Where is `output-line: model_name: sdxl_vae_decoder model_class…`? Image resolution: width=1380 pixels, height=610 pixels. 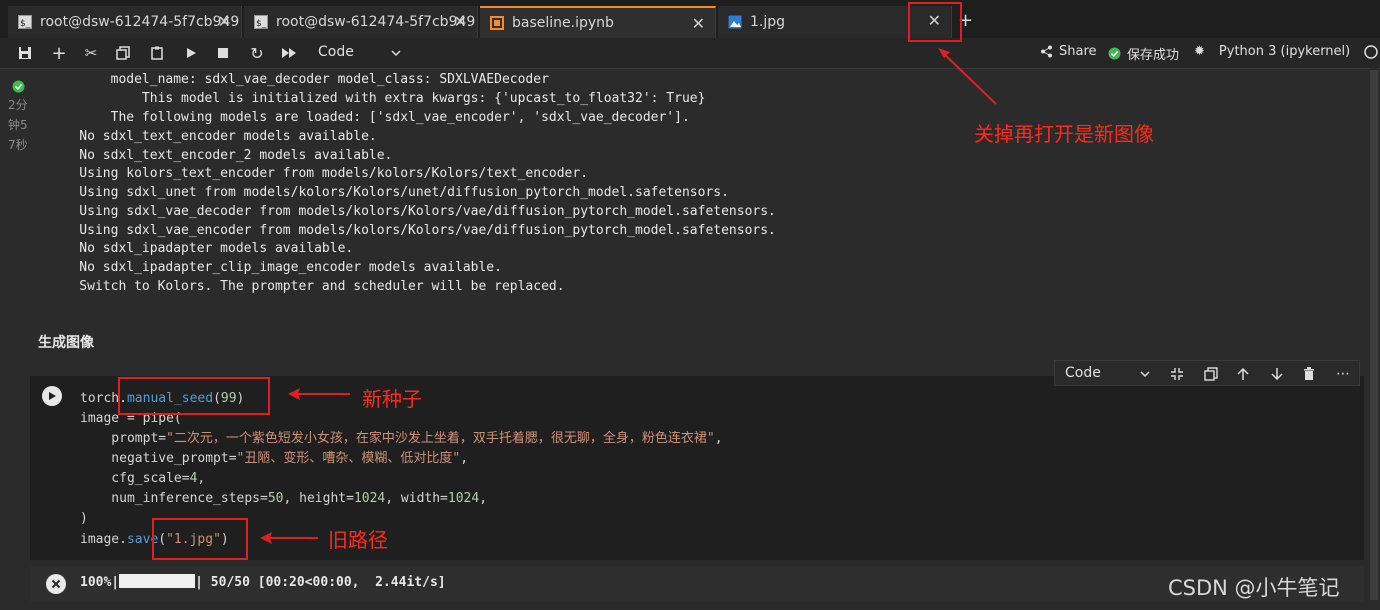
output-line: model_name: sdxl_vae_decoder model_class… is located at coordinates (298, 79).